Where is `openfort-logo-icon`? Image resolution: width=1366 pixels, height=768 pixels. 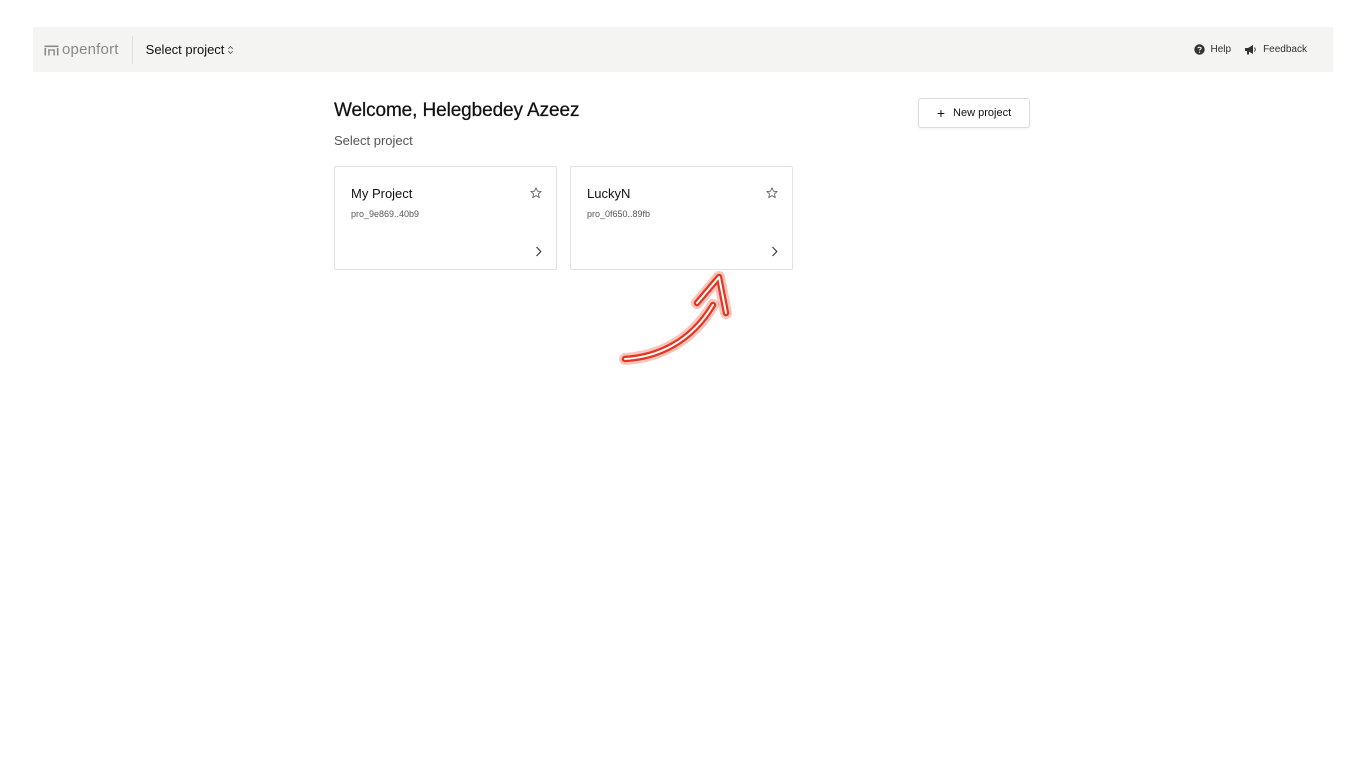
openfort-logo-icon is located at coordinates (51, 50).